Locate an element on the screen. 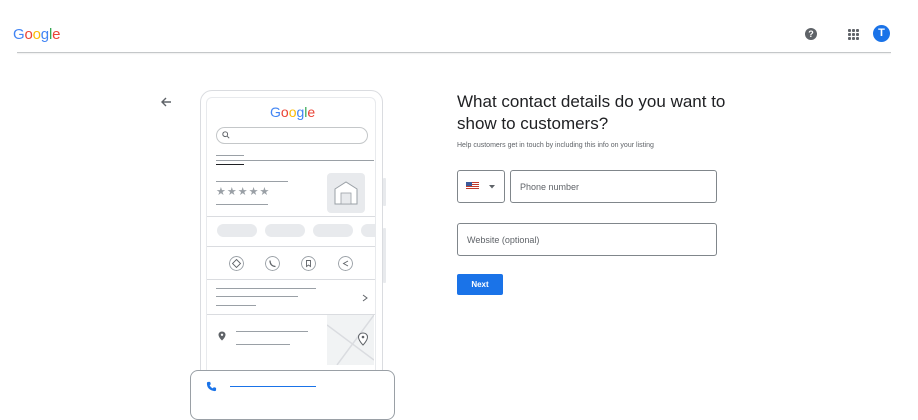  store-image is located at coordinates (346, 193).